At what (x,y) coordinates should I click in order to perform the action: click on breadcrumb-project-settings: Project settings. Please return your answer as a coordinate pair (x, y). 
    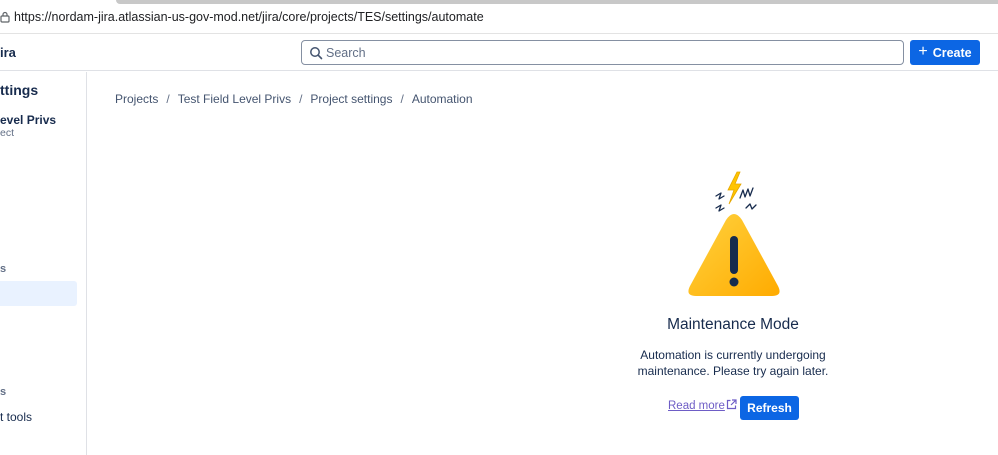
    Looking at the image, I should click on (351, 99).